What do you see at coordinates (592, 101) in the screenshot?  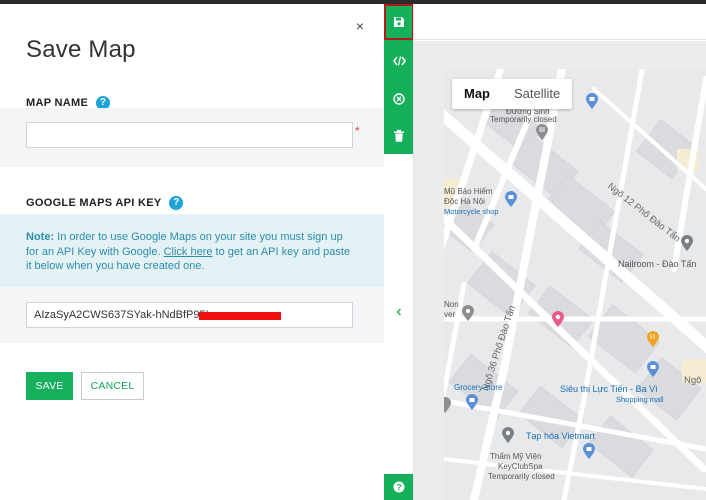 I see `shopping-pin-icon` at bounding box center [592, 101].